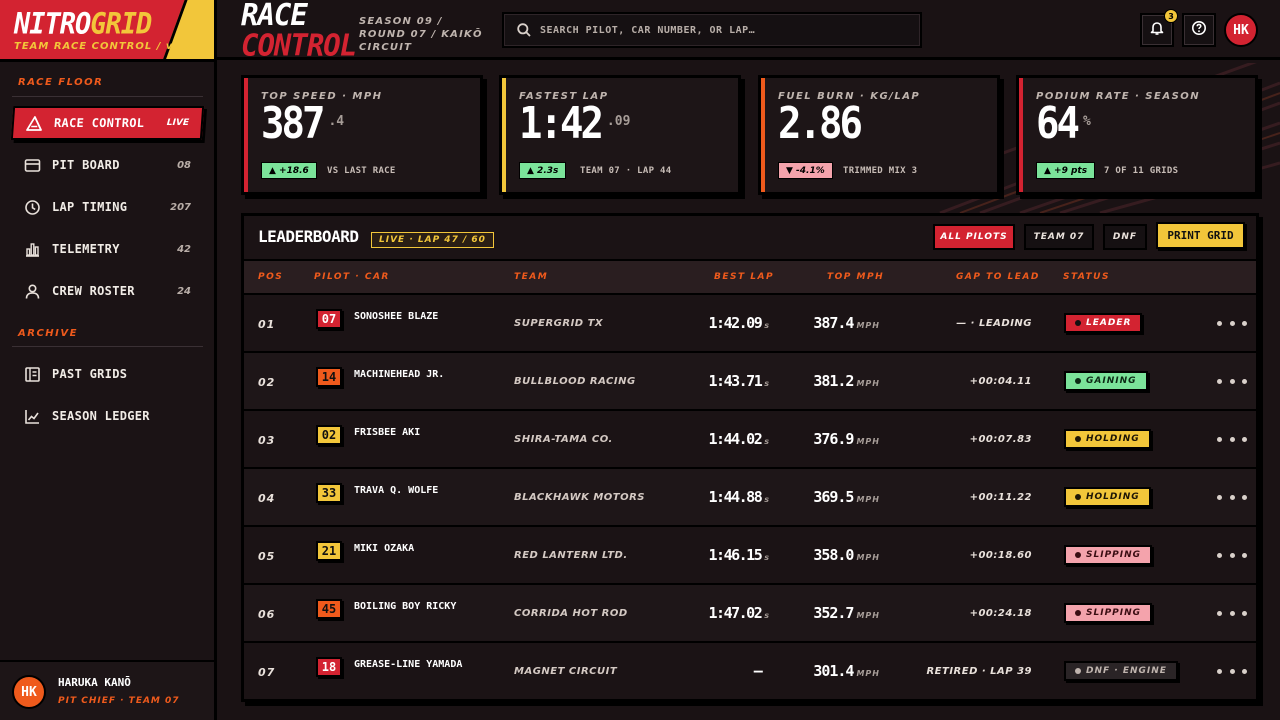 This screenshot has width=1280, height=720. Describe the element at coordinates (270, 277) in the screenshot. I see `column-header-pos: POS` at that location.